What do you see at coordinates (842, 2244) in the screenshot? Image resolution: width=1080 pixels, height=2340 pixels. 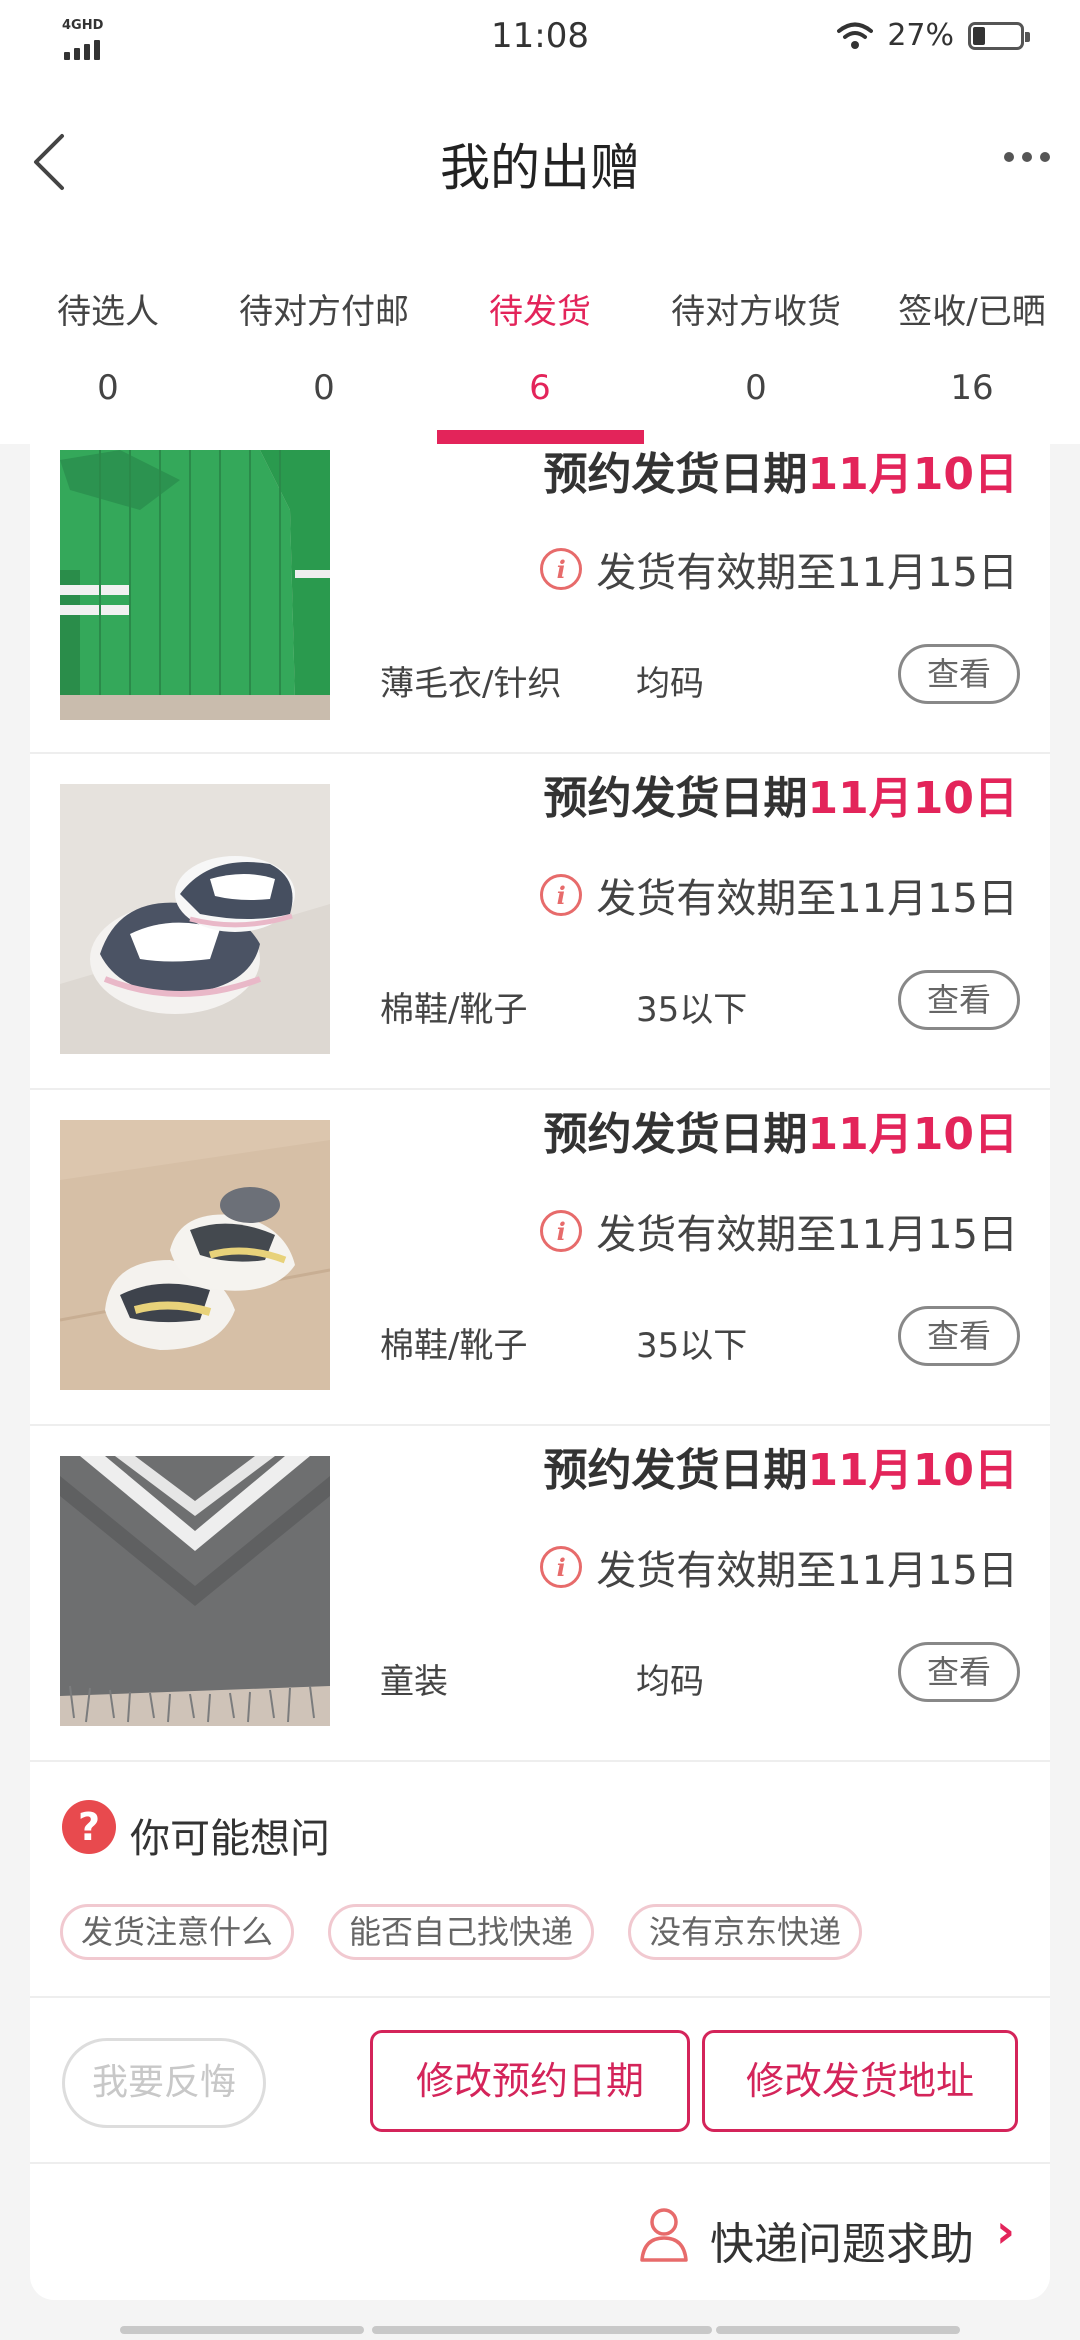 I see `courier-help-label: 快递问题求助` at bounding box center [842, 2244].